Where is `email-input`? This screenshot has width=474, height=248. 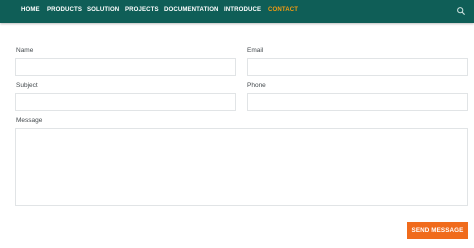
email-input is located at coordinates (357, 67).